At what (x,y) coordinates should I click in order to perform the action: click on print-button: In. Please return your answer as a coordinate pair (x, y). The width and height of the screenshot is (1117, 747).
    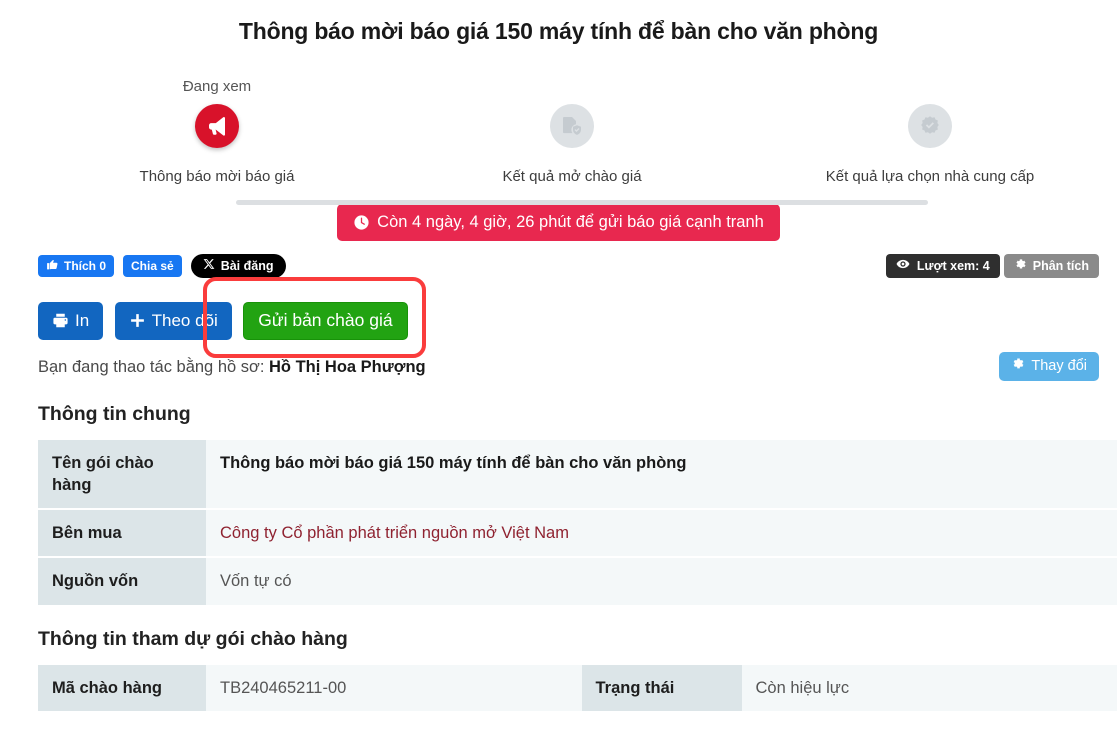
    Looking at the image, I should click on (70, 321).